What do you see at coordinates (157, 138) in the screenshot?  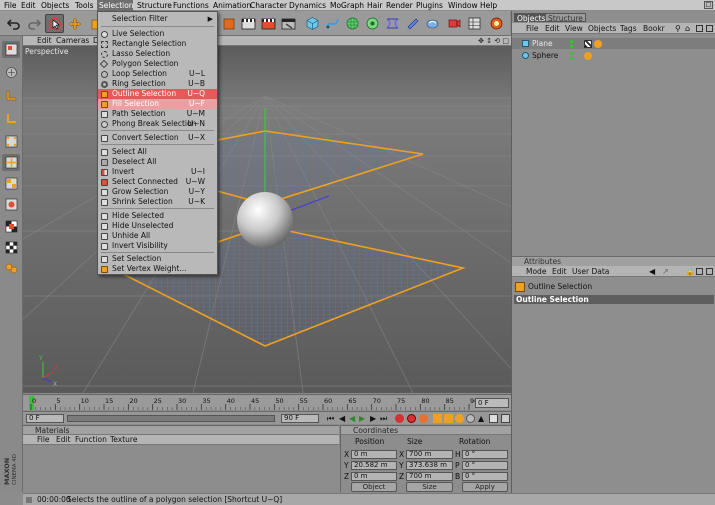 I see `menu-item-convert-selection: Convert Selection U~X` at bounding box center [157, 138].